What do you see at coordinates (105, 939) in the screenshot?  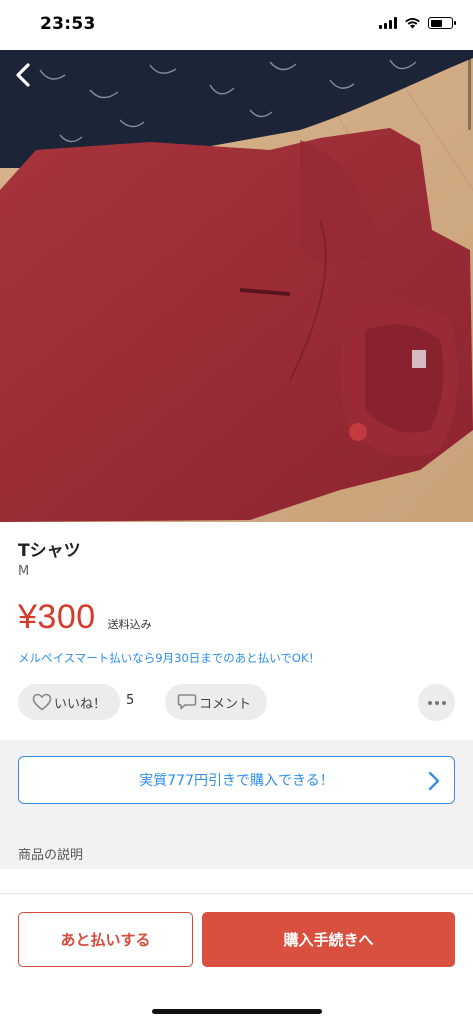 I see `after-pay-button: あと払いする` at bounding box center [105, 939].